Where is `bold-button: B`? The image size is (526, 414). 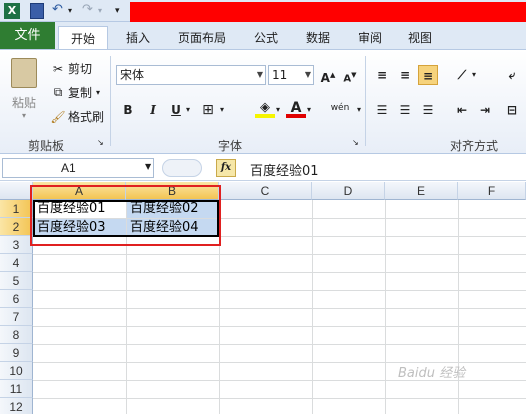
bold-button: B is located at coordinates (128, 110).